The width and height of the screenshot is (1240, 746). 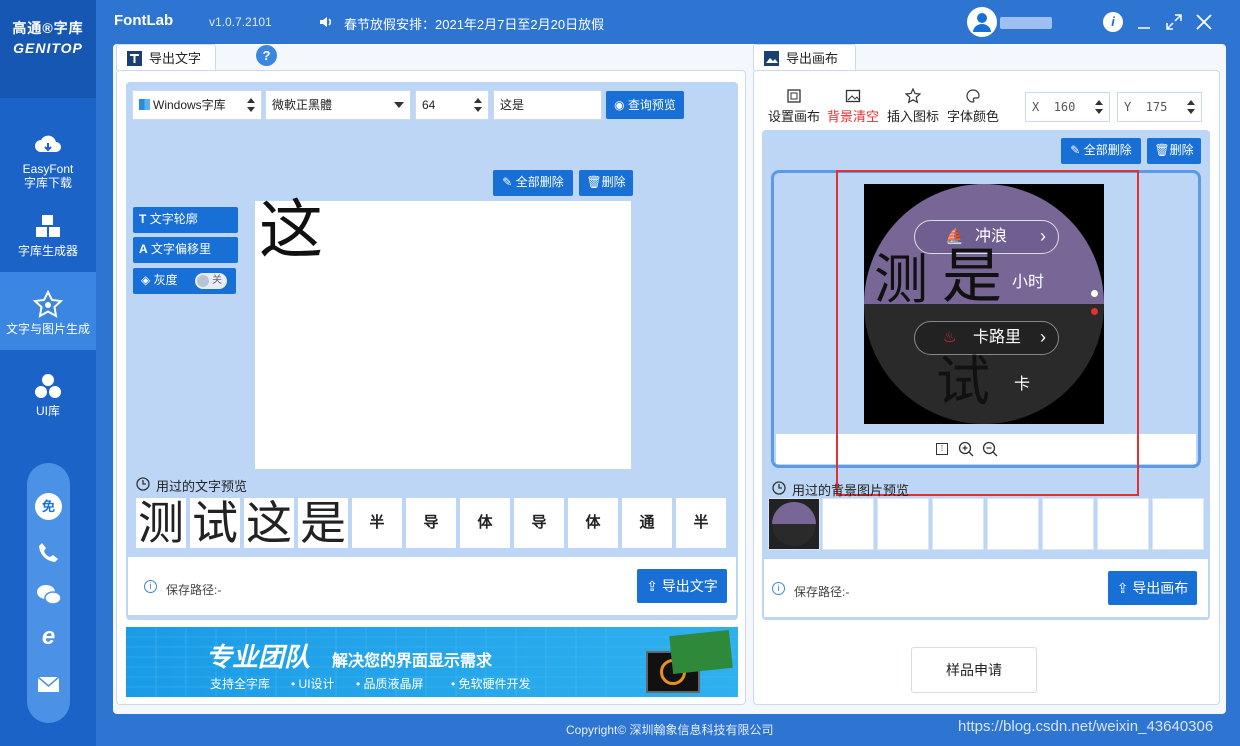 I want to click on text-input: 这是, so click(x=547, y=105).